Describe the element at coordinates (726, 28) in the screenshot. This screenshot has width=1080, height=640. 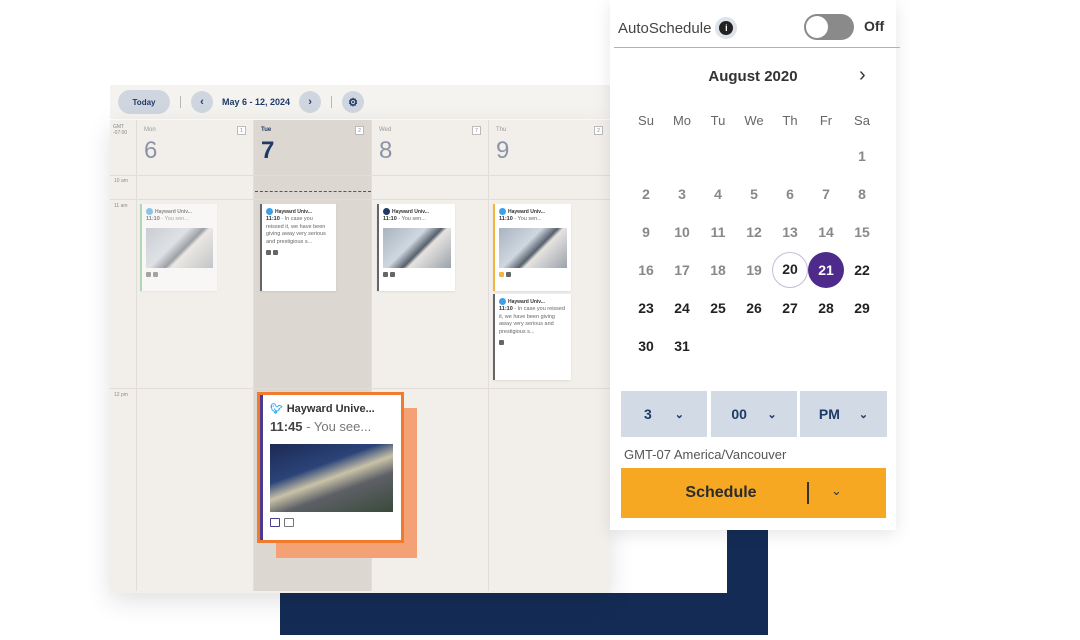
I see `info-icon: i` at that location.